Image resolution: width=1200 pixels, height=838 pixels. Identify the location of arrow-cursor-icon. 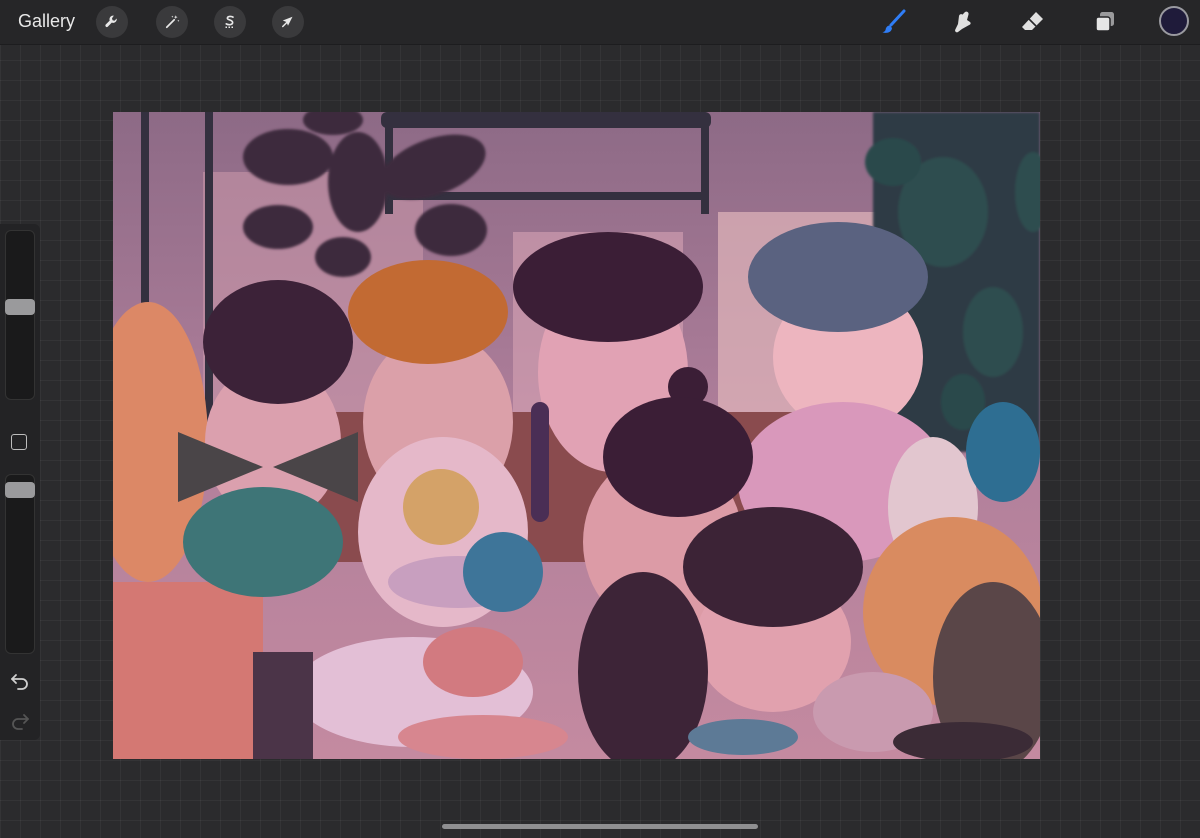
(287, 22).